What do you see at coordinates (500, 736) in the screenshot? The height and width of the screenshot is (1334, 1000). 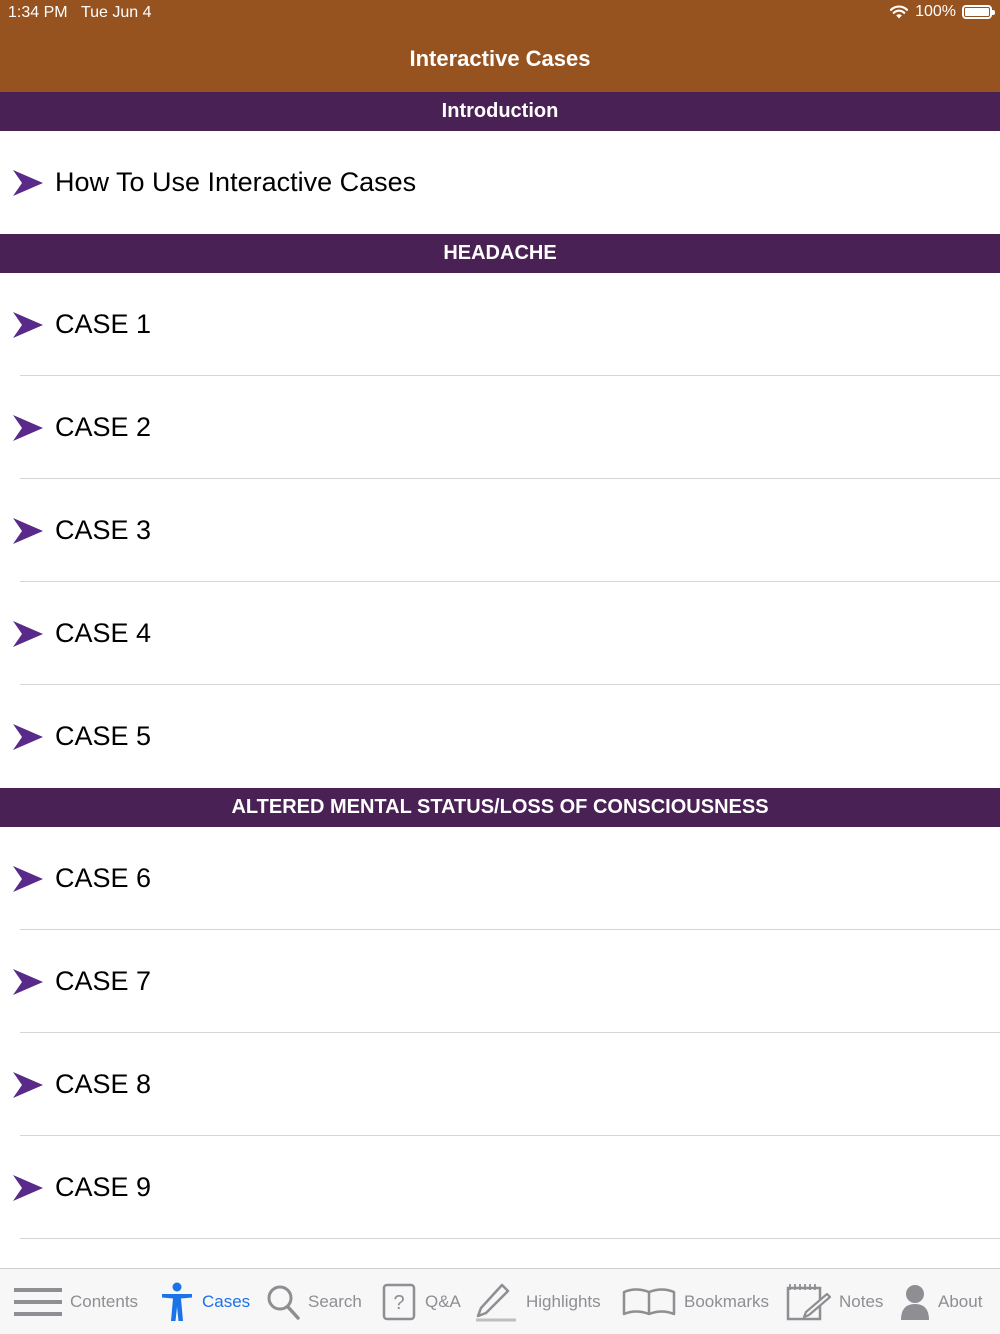 I see `list-item: CASE 5` at bounding box center [500, 736].